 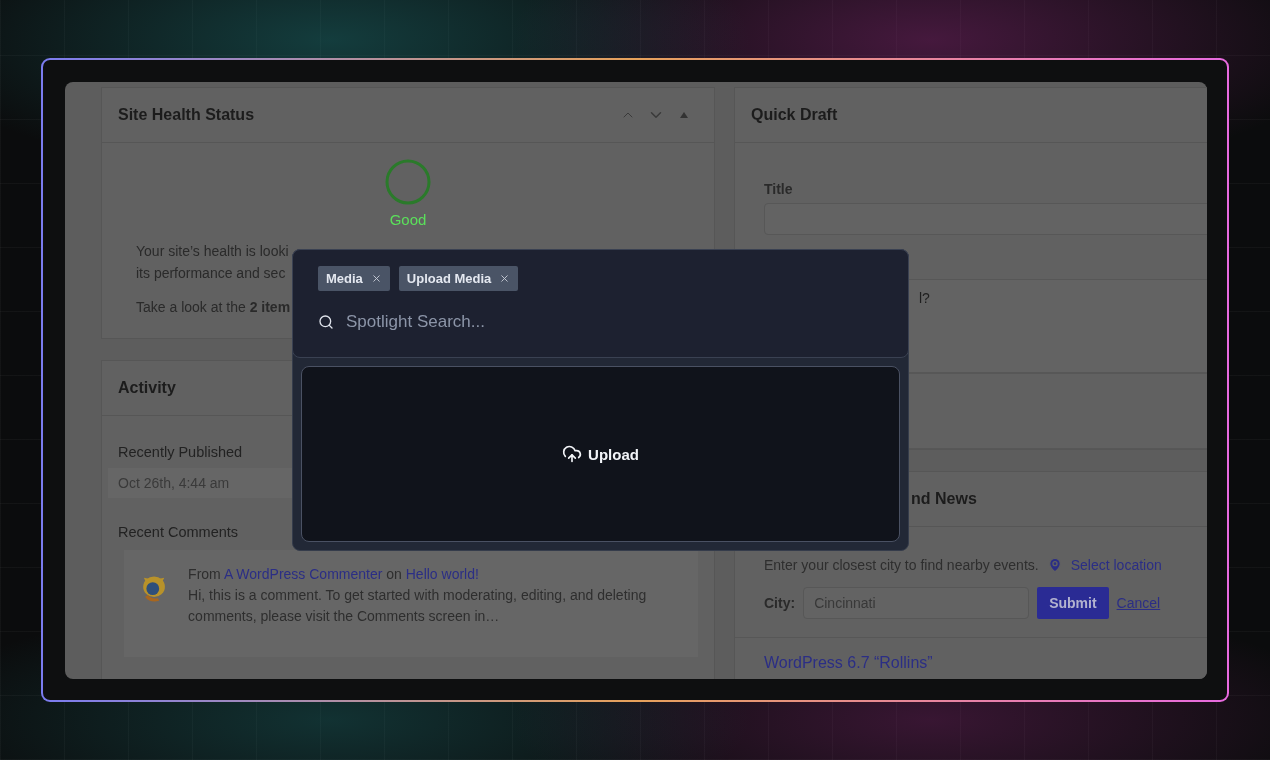 What do you see at coordinates (354, 278) in the screenshot?
I see `filter-tag: Media` at bounding box center [354, 278].